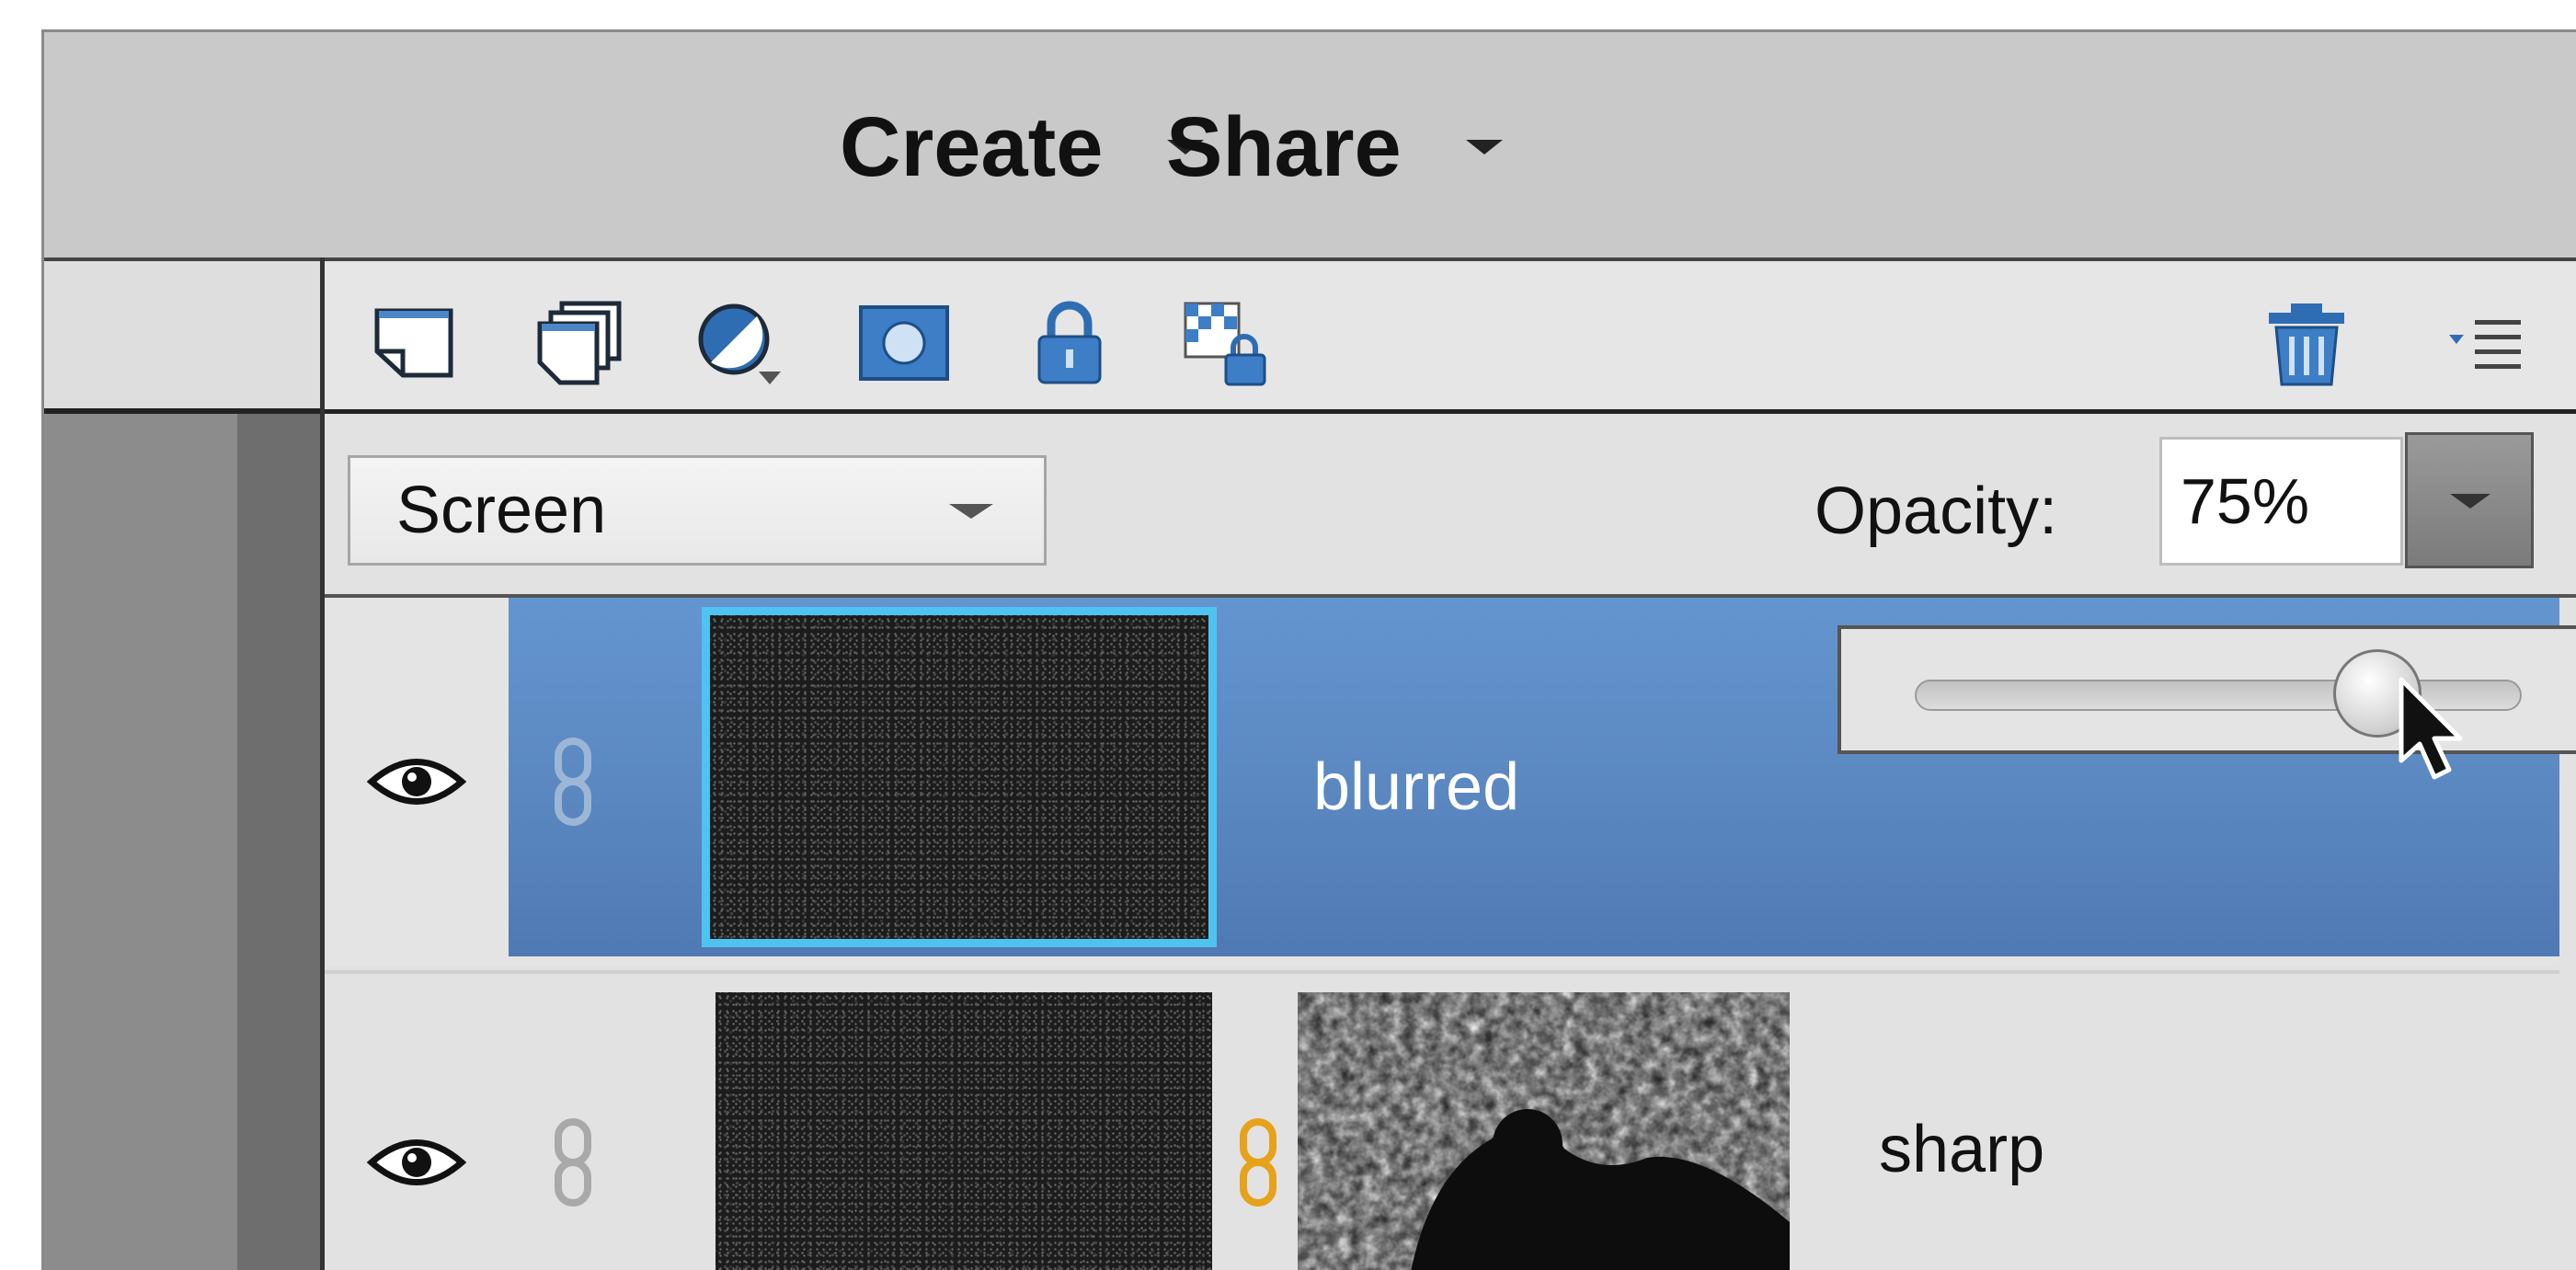  I want to click on create-menu-label: Create, so click(972, 146).